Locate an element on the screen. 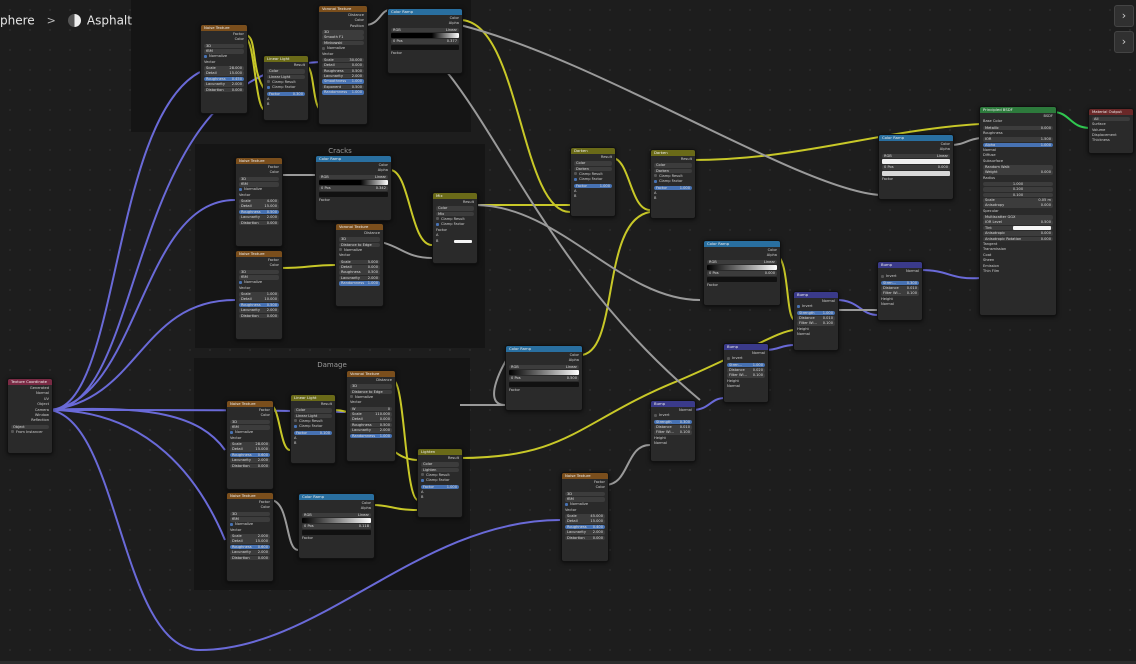 This screenshot has width=1136, height=664. scale-field: Scale 5.000 is located at coordinates (359, 262).